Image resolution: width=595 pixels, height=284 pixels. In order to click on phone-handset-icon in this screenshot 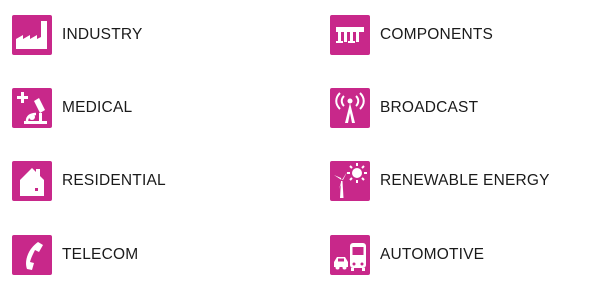, I will do `click(32, 255)`.